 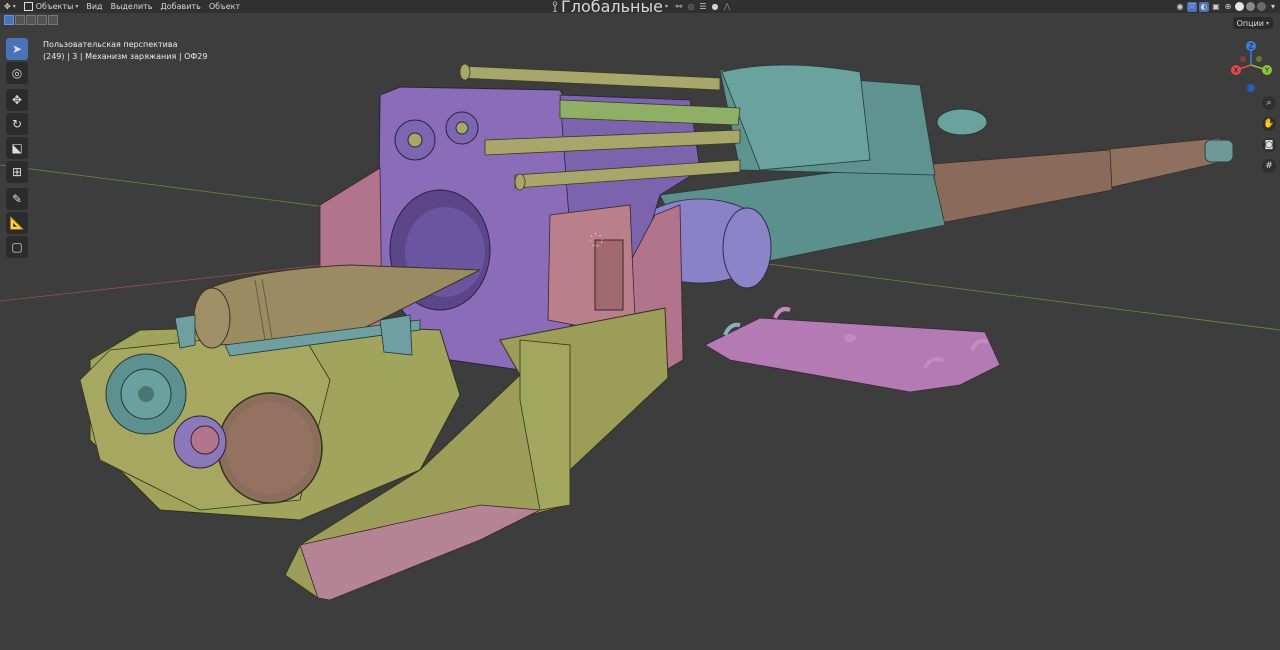 What do you see at coordinates (1239, 6) in the screenshot?
I see `solid-shading-icon` at bounding box center [1239, 6].